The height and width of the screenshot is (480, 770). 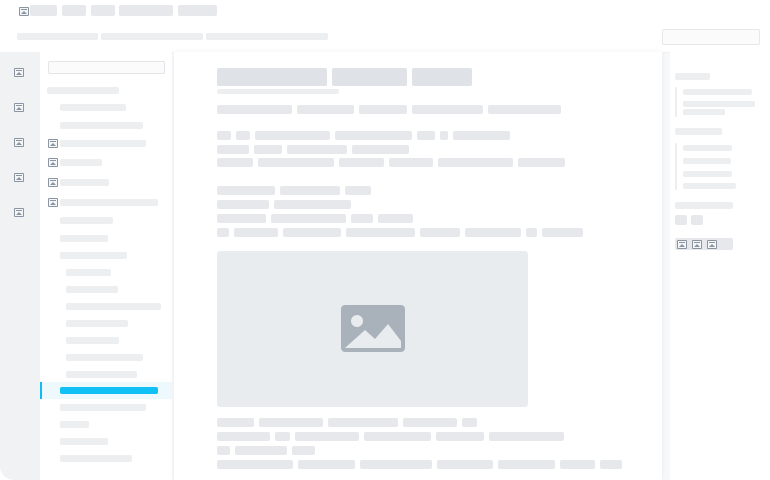 I want to click on right-panel, so click(x=720, y=266).